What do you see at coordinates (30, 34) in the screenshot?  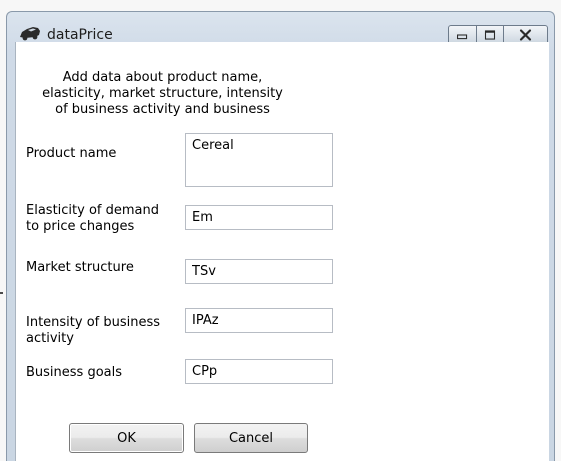 I see `car-icon` at bounding box center [30, 34].